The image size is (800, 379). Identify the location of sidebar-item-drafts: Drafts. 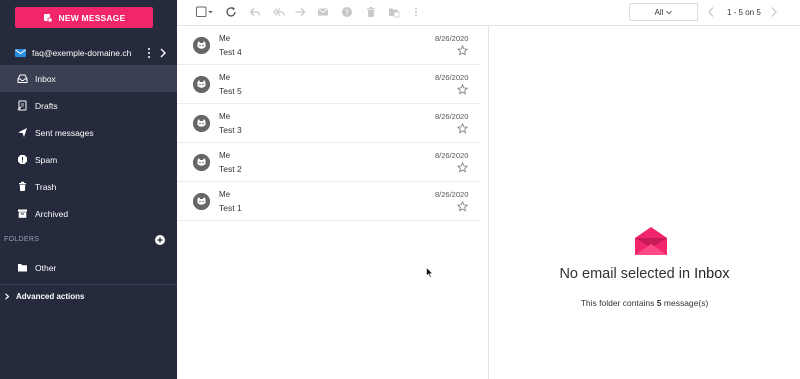
(88, 105).